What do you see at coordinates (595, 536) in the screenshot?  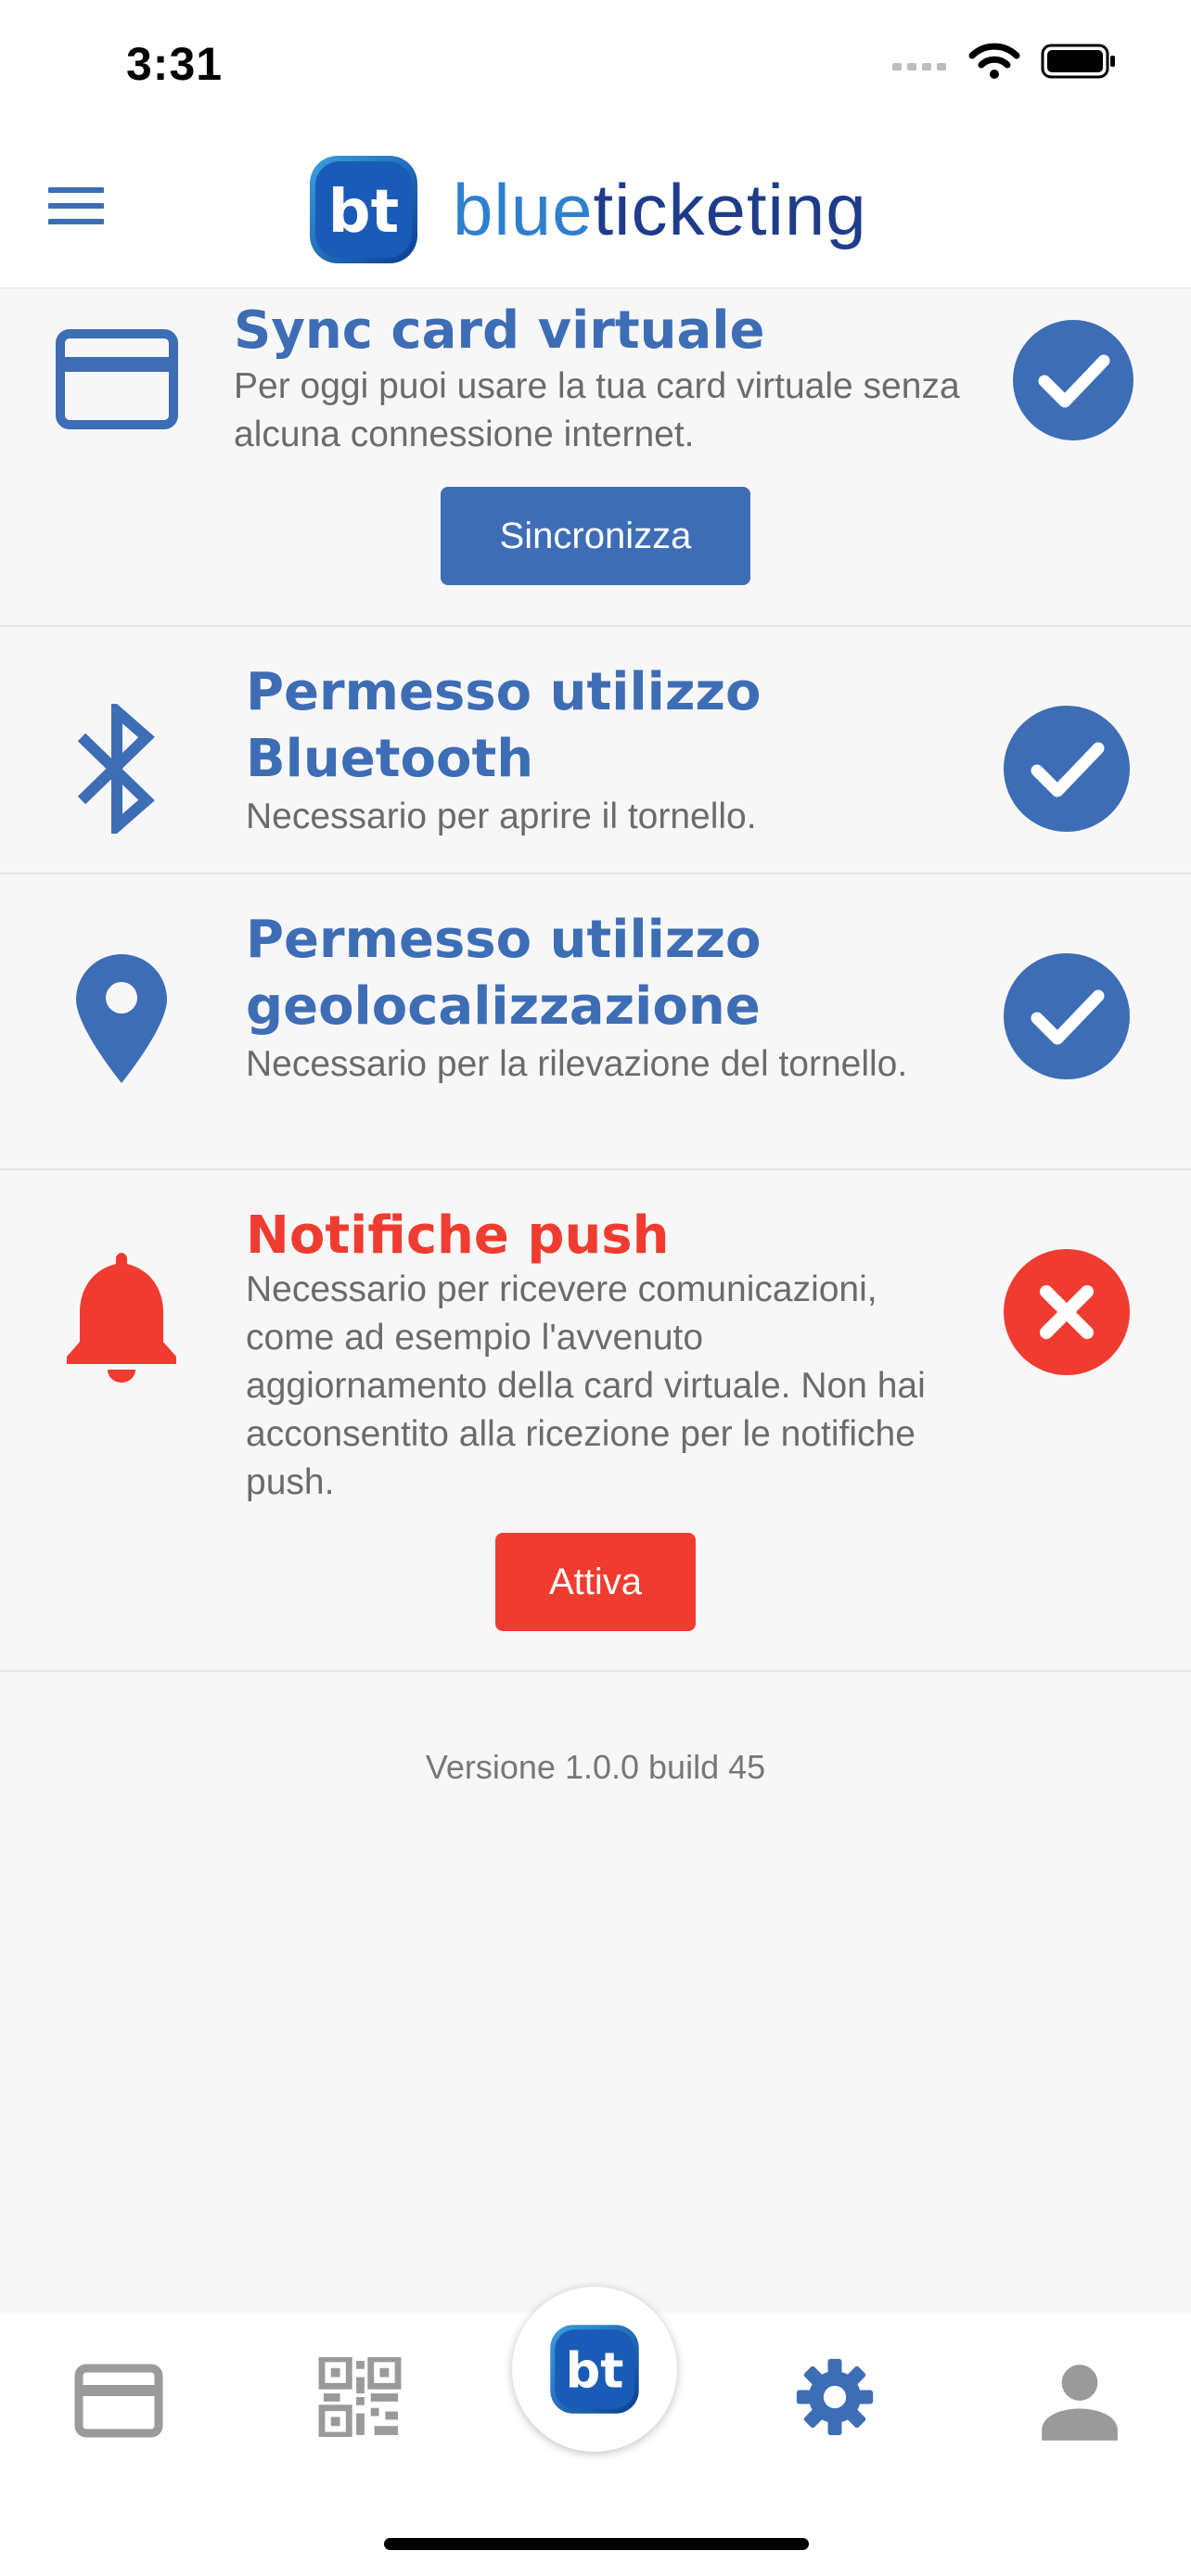 I see `sync-button: Sincronizza` at bounding box center [595, 536].